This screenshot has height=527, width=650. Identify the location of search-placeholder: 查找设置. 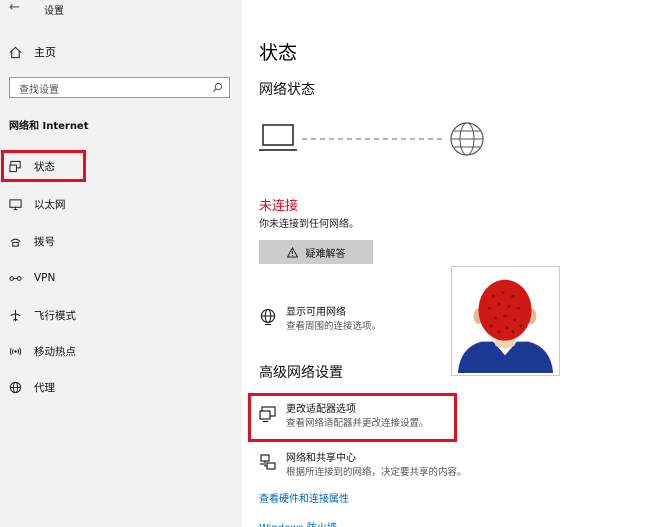
(39, 90).